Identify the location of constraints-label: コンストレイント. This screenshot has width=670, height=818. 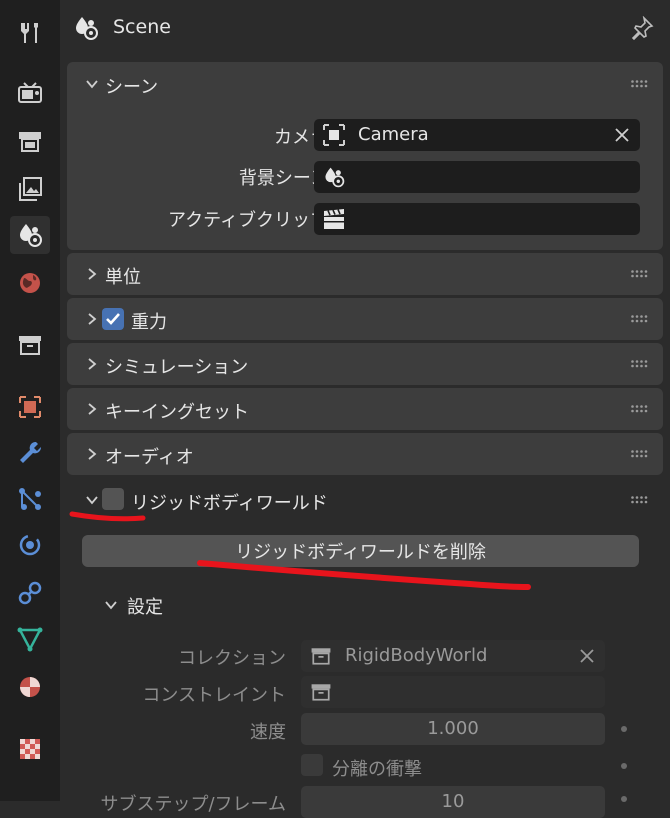
(214, 695).